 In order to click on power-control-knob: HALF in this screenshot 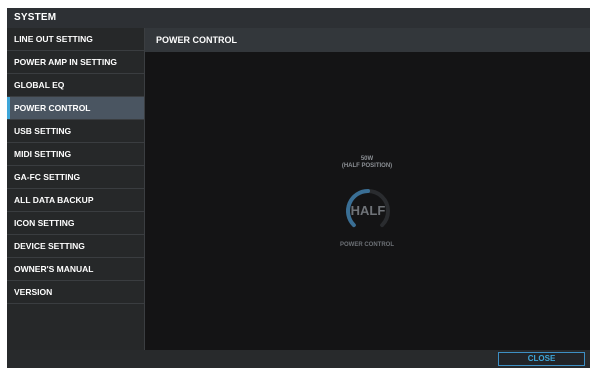, I will do `click(368, 211)`.